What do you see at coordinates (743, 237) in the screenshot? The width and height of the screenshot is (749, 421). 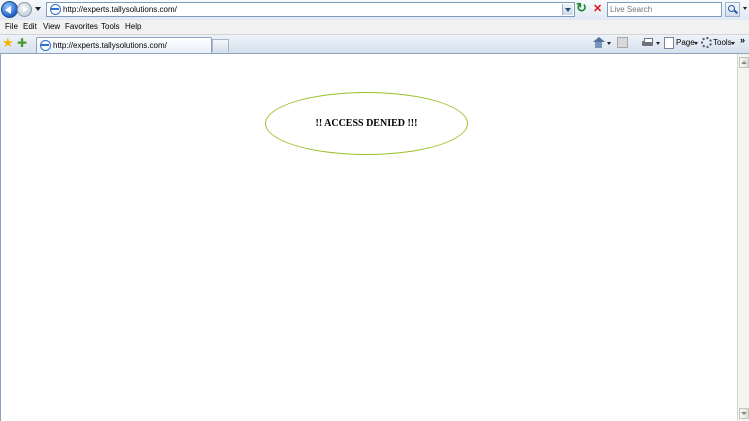 I see `vertical-scrollbar` at bounding box center [743, 237].